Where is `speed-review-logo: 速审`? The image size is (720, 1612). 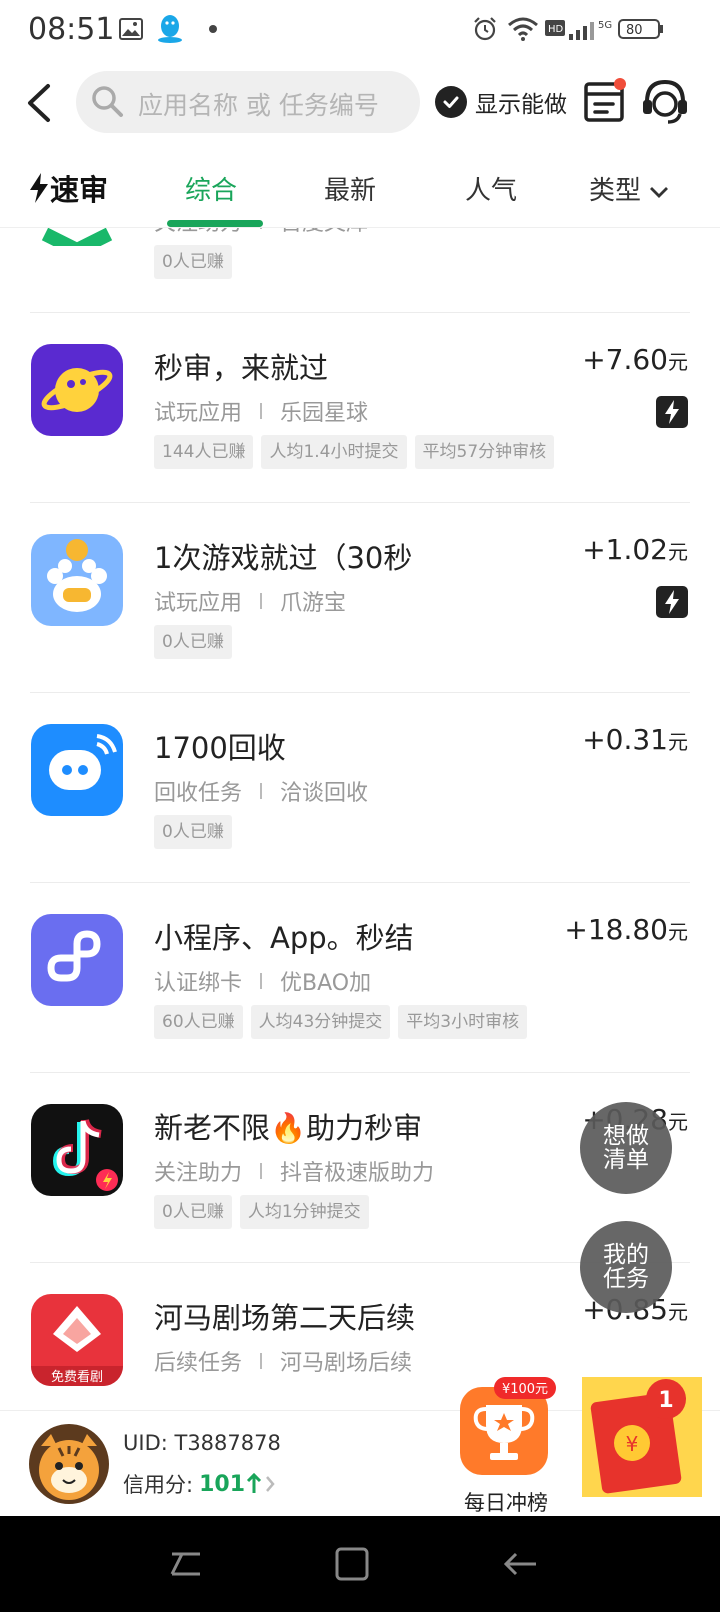
speed-review-logo: 速审 is located at coordinates (68, 188).